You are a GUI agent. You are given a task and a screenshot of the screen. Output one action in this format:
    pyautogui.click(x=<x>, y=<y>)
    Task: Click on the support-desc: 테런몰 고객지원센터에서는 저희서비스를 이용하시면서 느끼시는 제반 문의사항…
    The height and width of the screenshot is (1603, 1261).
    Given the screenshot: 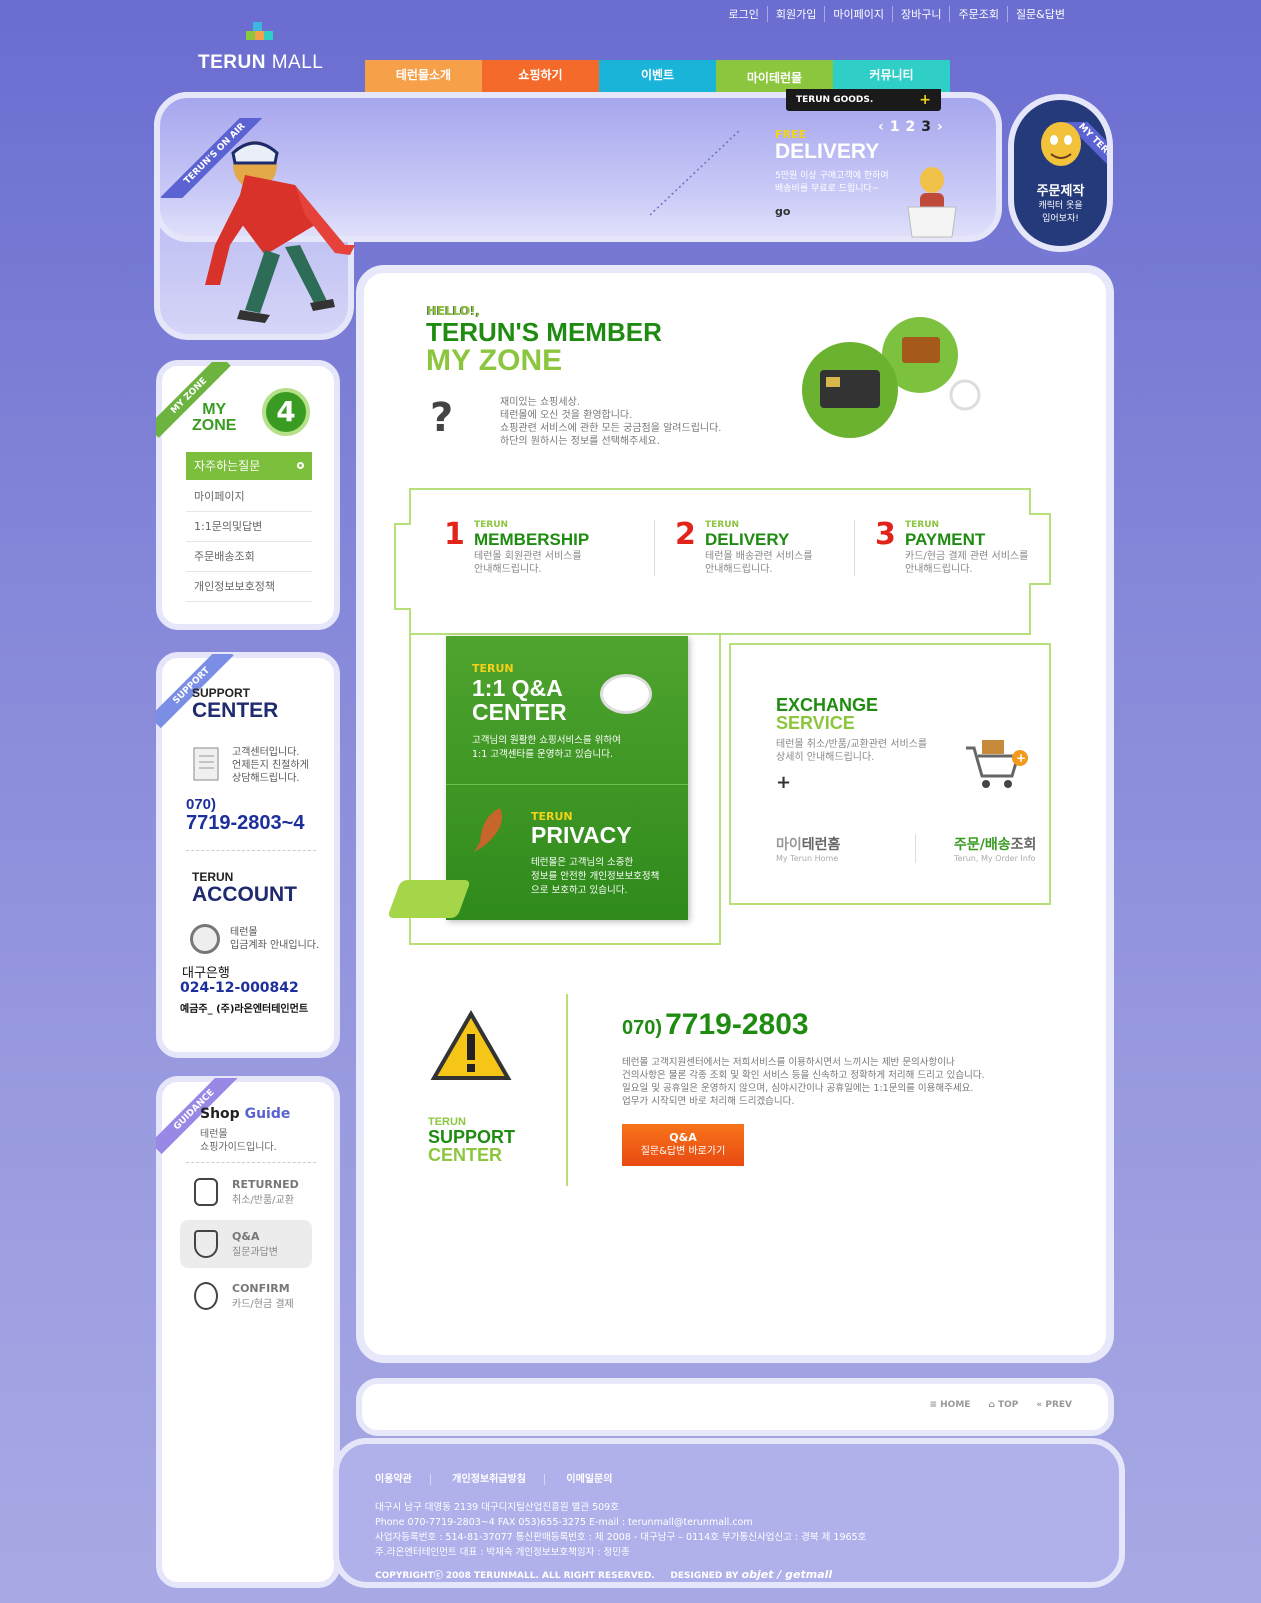 What is the action you would take?
    pyautogui.click(x=803, y=1082)
    